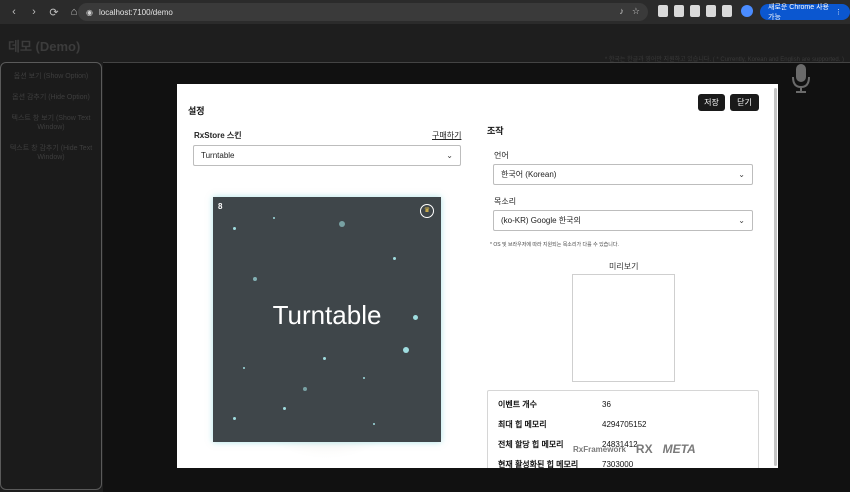 The width and height of the screenshot is (850, 492). What do you see at coordinates (623, 174) in the screenshot?
I see `language-select: 한국어 (Korean) ⌄` at bounding box center [623, 174].